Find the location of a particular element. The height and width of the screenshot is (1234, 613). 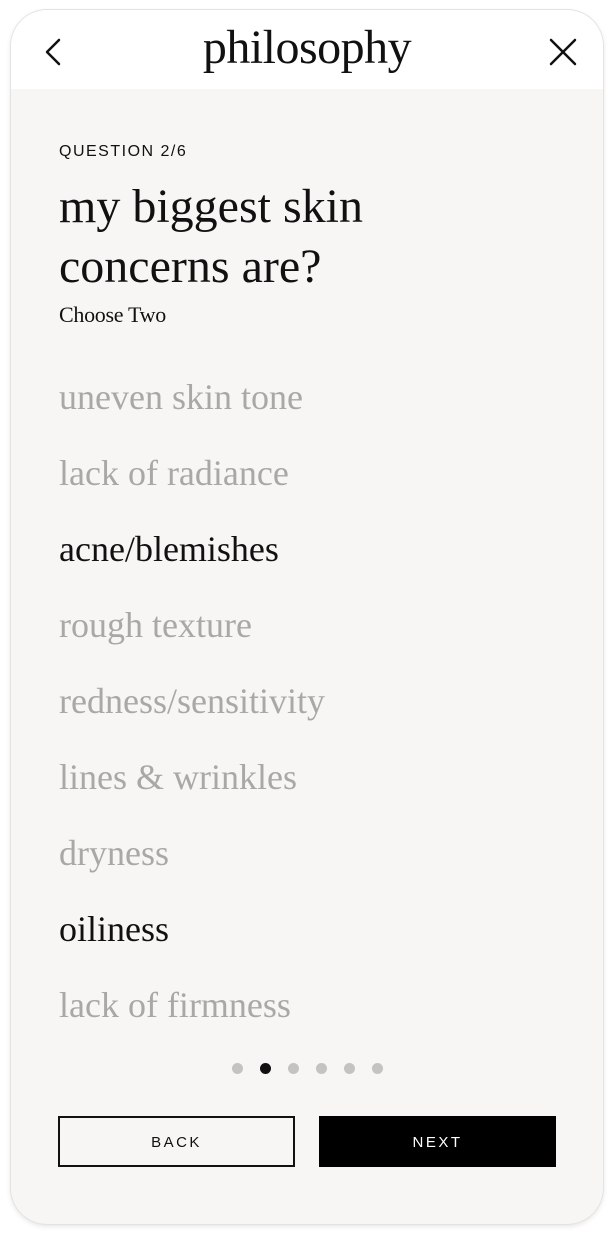

option-acne-blemishes: acne/blemishes is located at coordinates (192, 549).